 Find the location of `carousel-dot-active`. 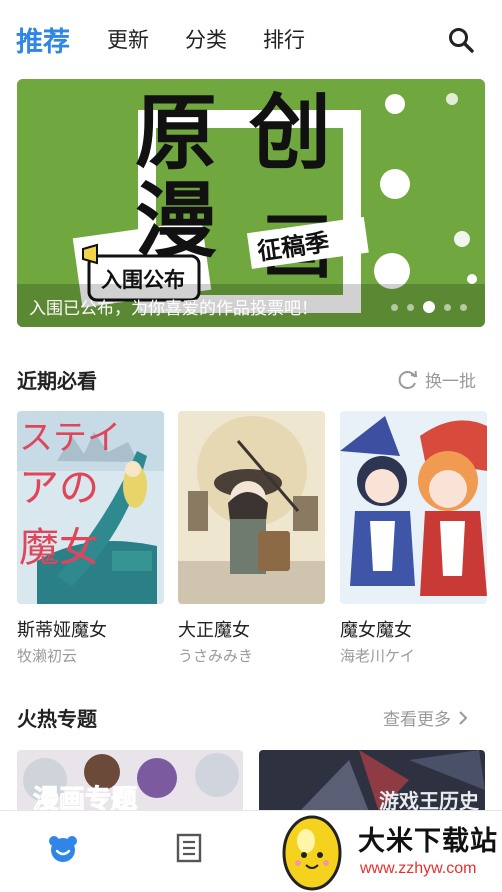

carousel-dot-active is located at coordinates (429, 307).